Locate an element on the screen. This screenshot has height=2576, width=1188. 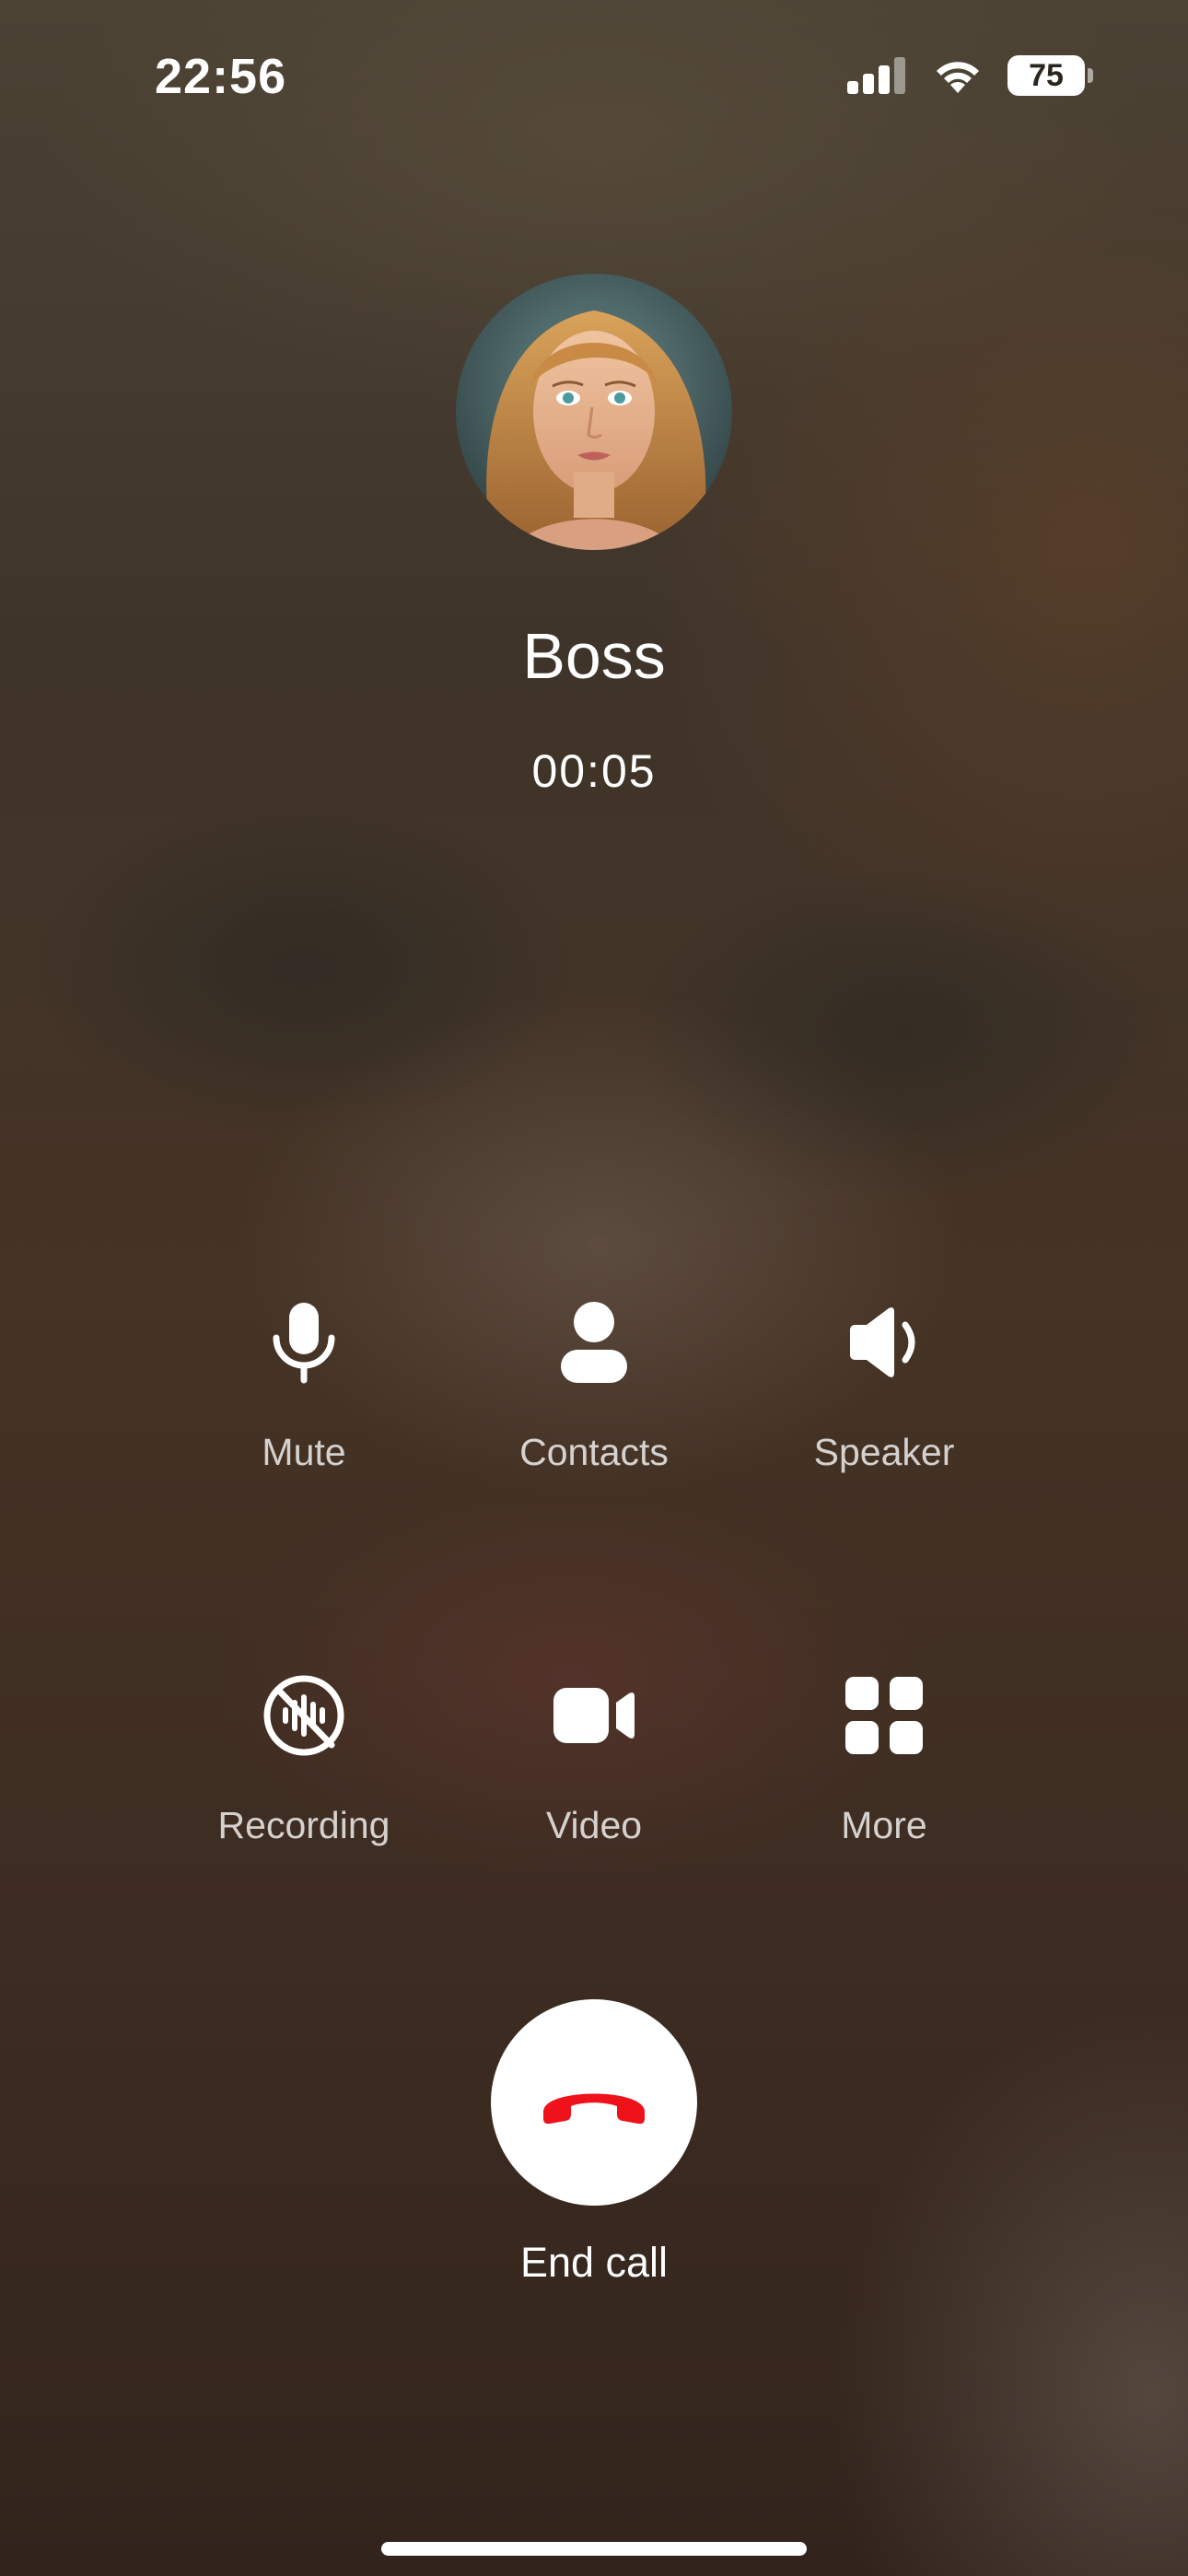
caller-photo is located at coordinates (594, 412).